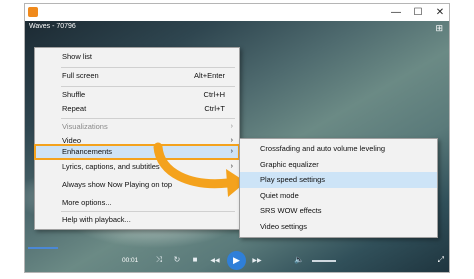  Describe the element at coordinates (43, 248) in the screenshot. I see `seek-bar` at that location.